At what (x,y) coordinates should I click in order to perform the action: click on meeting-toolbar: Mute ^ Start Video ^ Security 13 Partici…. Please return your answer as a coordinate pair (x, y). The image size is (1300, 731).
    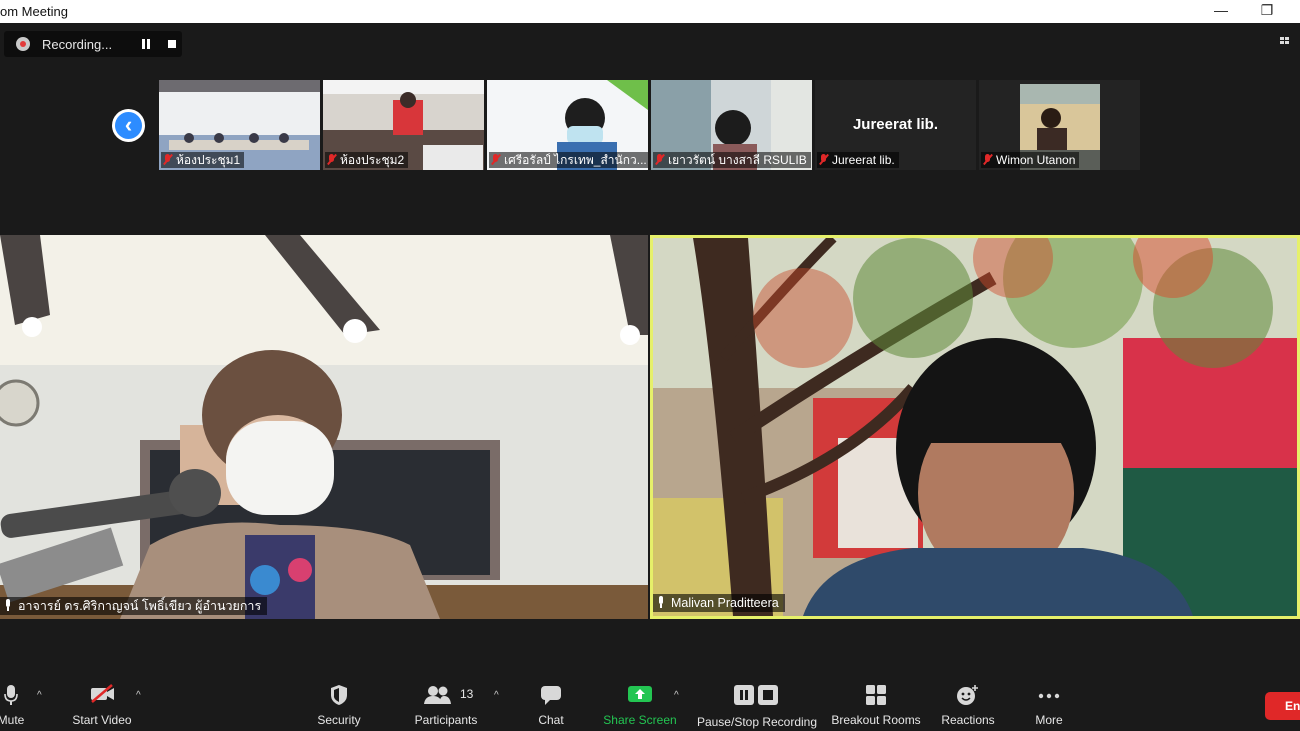
    Looking at the image, I should click on (650, 703).